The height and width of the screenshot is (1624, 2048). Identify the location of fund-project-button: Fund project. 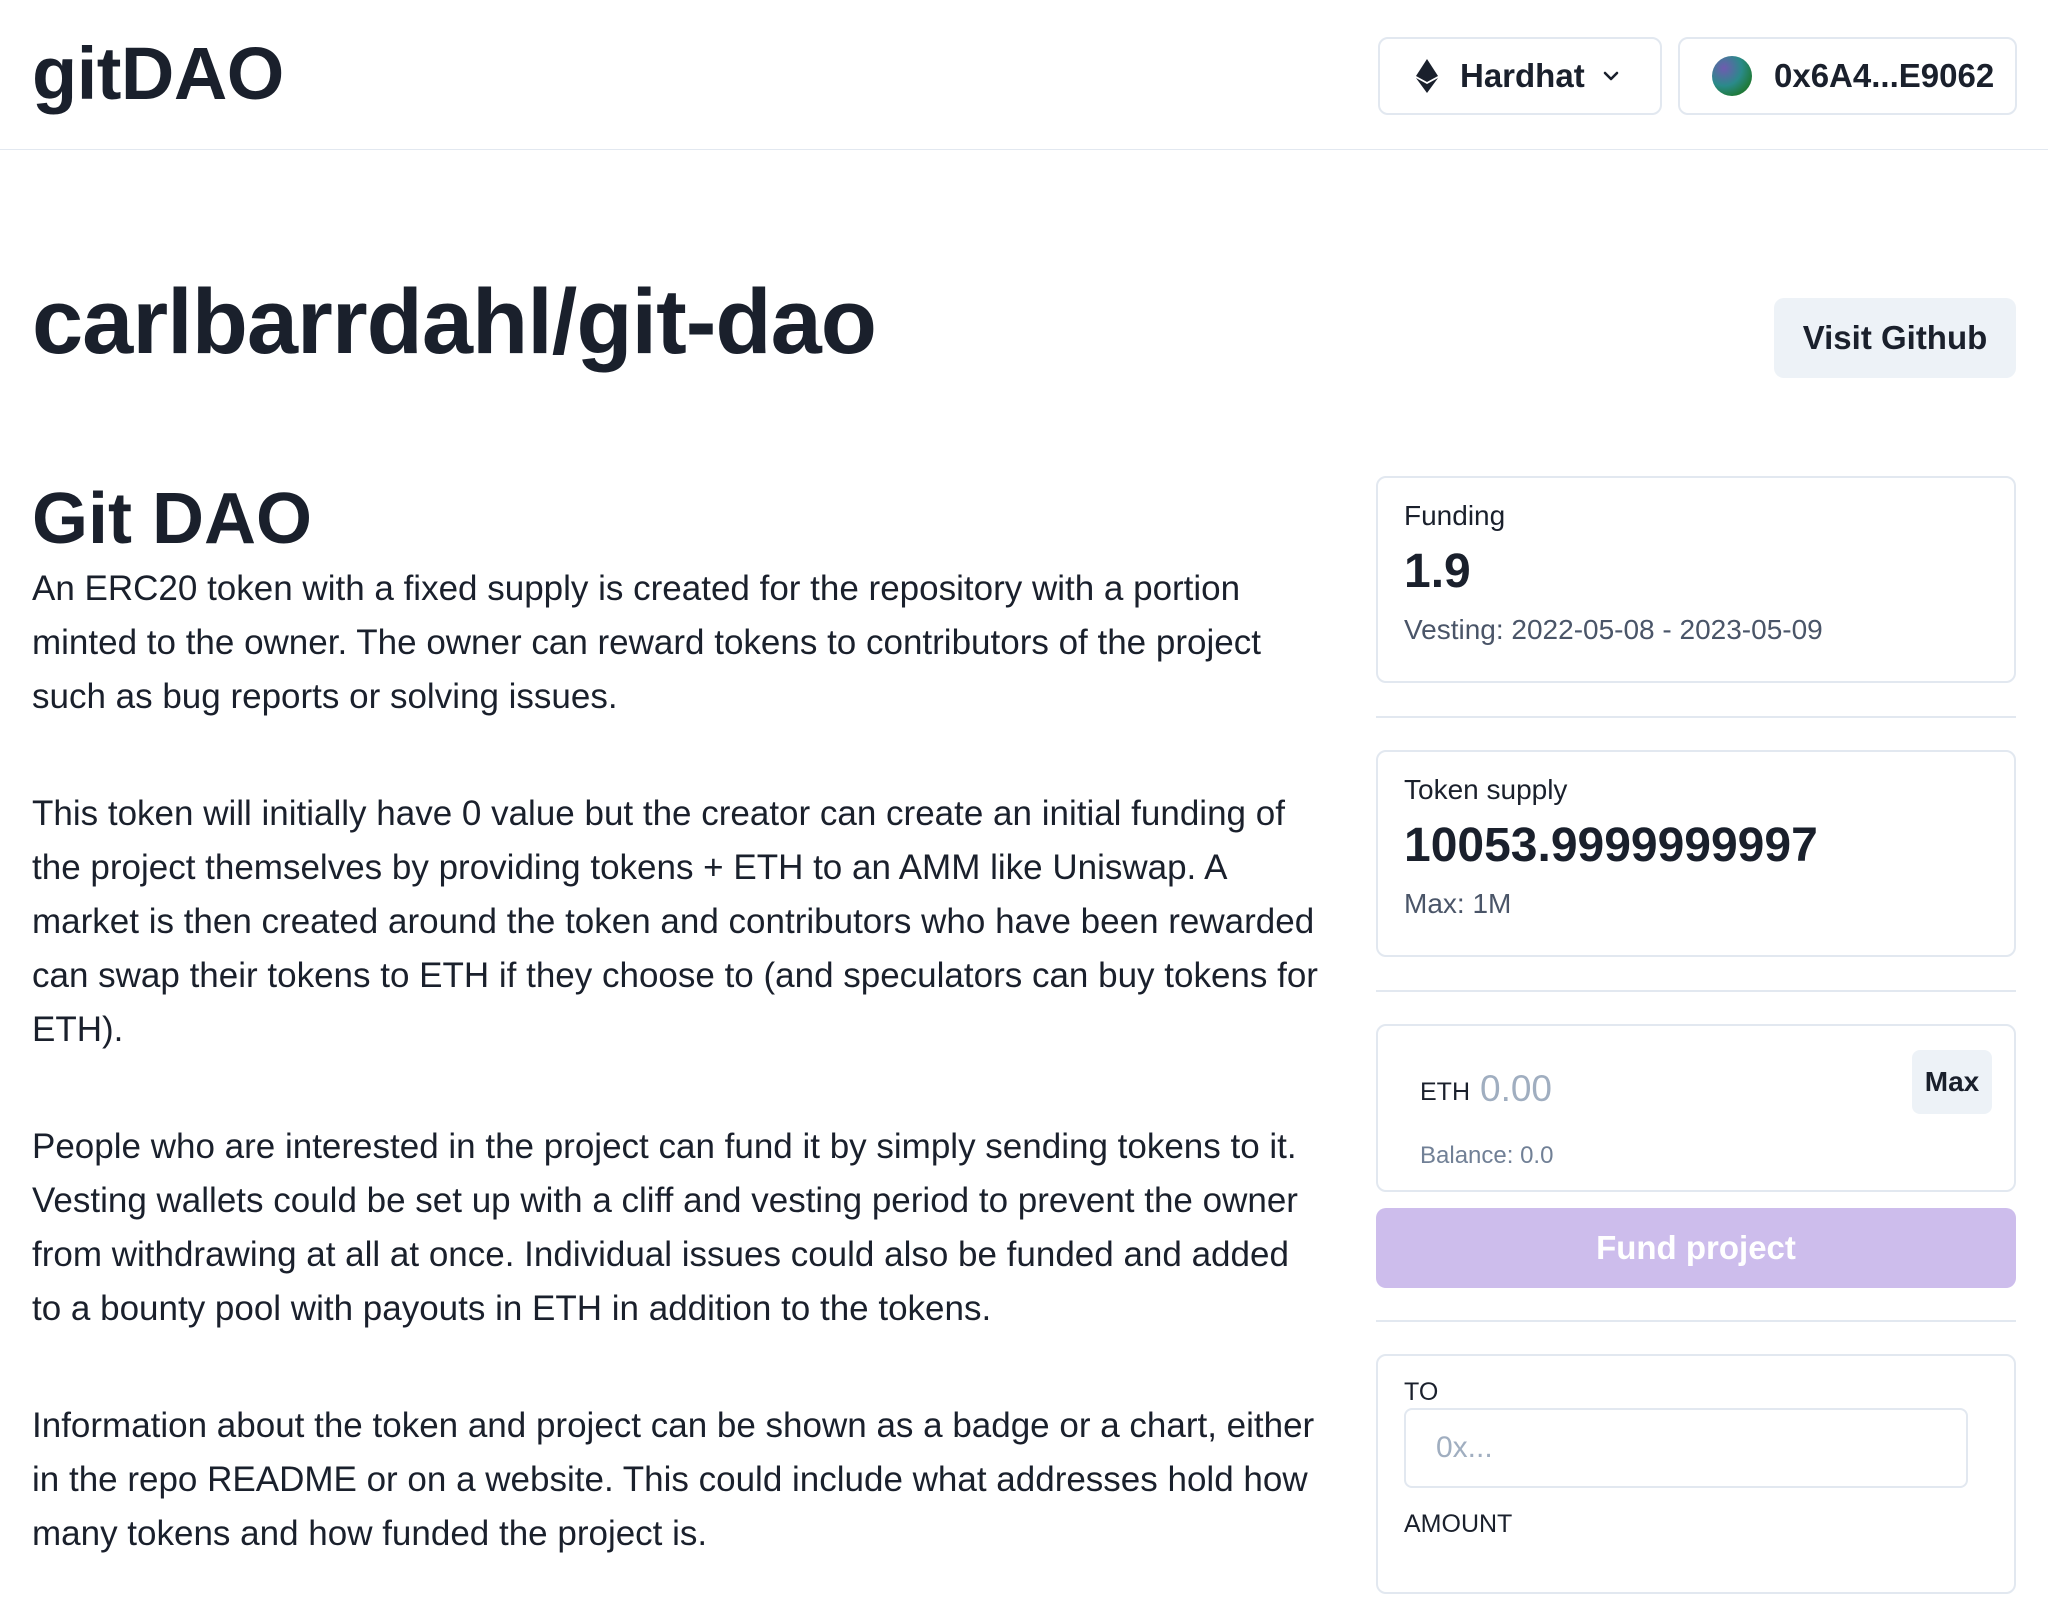
(1696, 1248).